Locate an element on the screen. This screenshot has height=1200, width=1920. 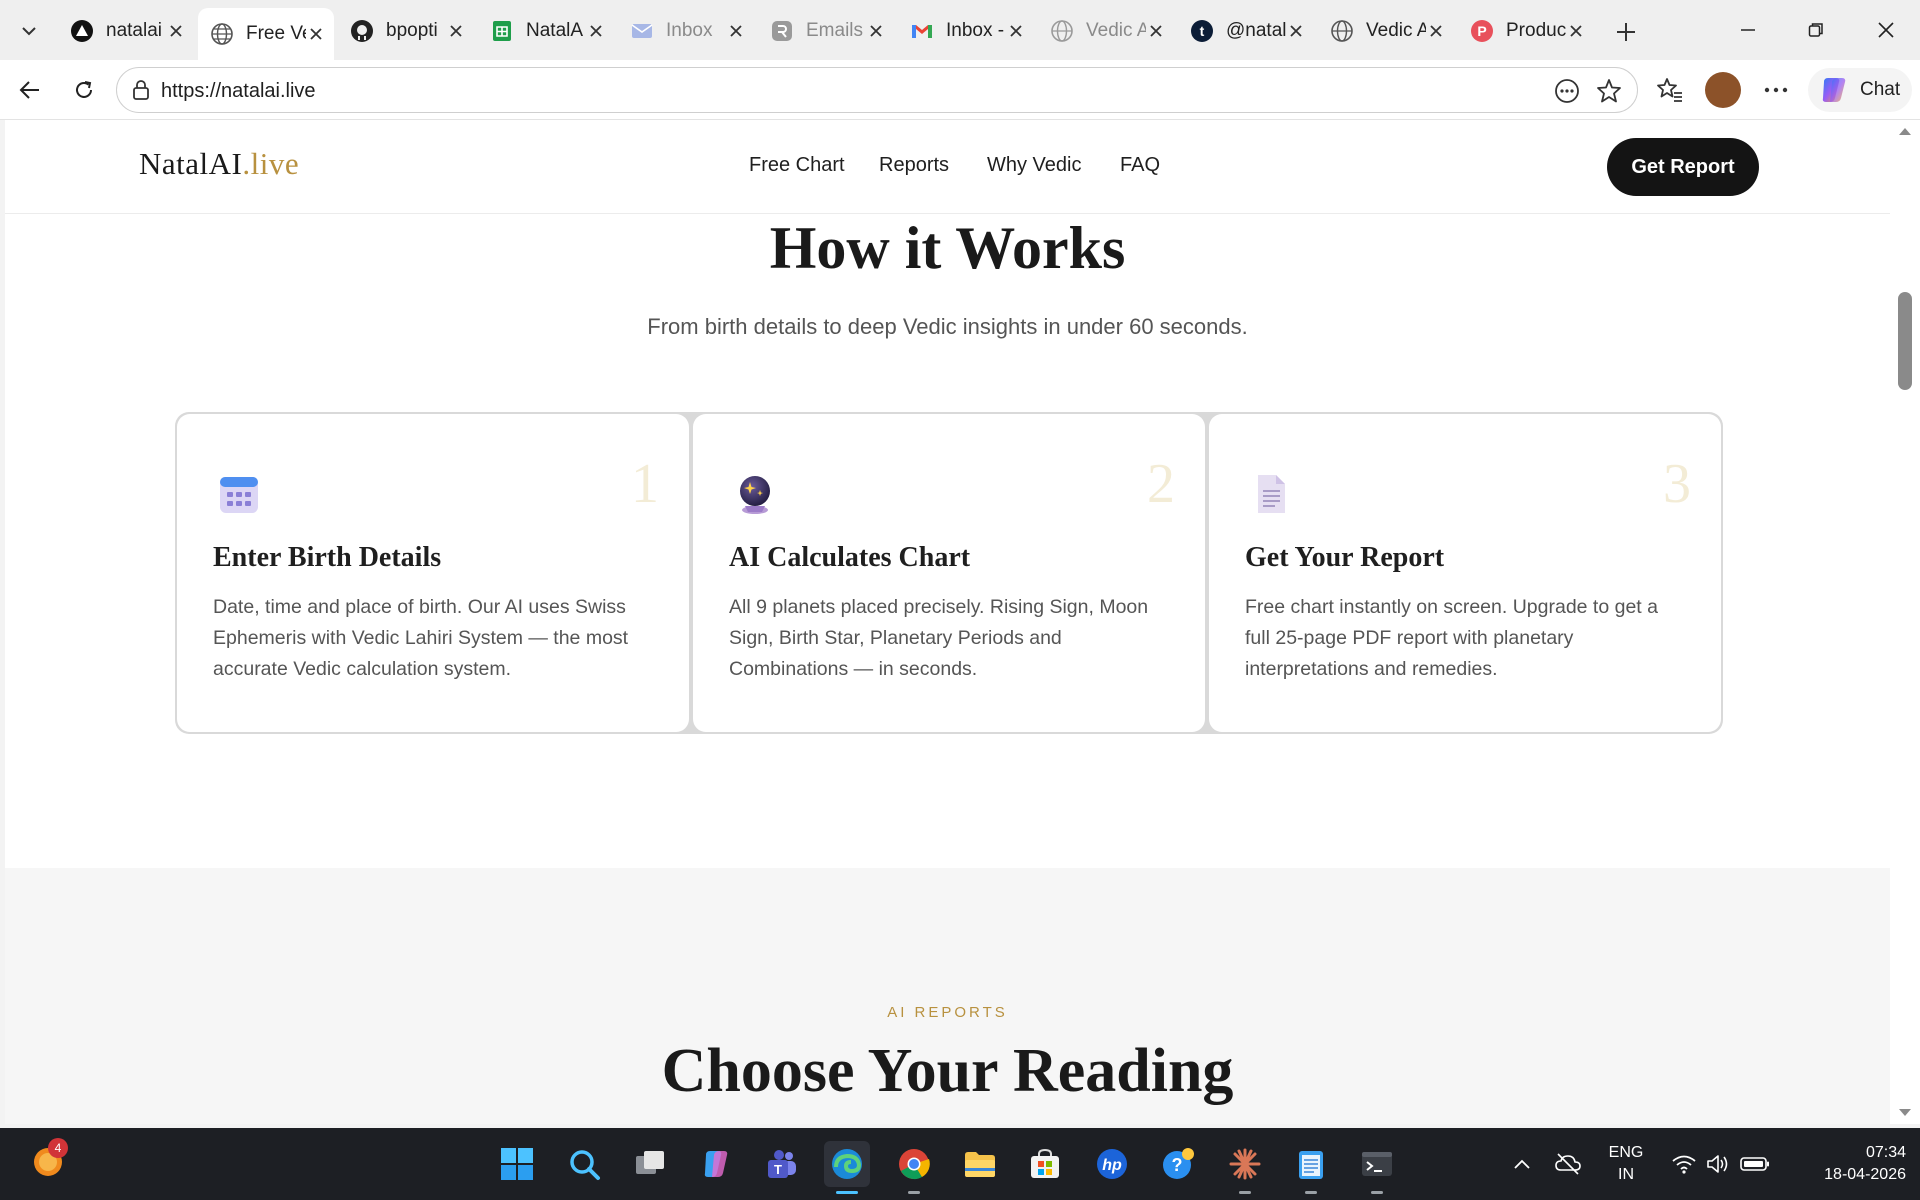
back-button is located at coordinates (30, 90).